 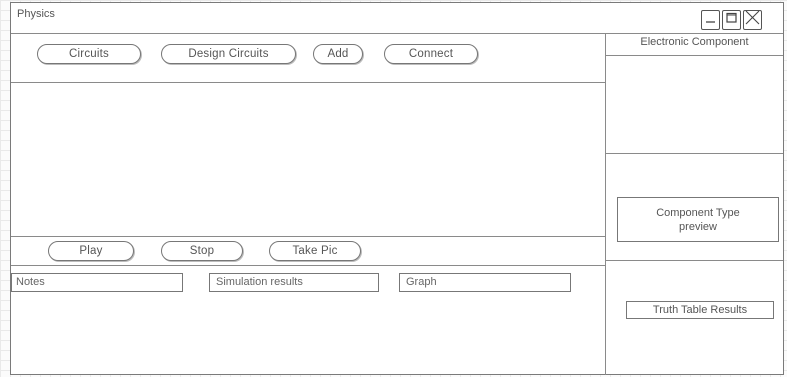 I want to click on bottom-toolbar-divider, so click(x=308, y=265).